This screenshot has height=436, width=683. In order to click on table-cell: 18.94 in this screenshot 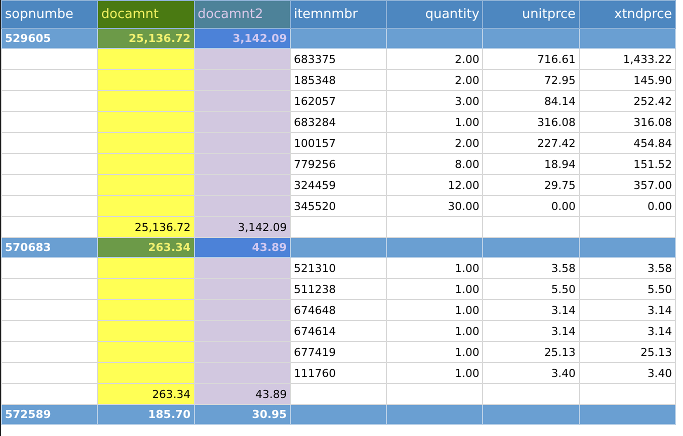, I will do `click(531, 164)`.